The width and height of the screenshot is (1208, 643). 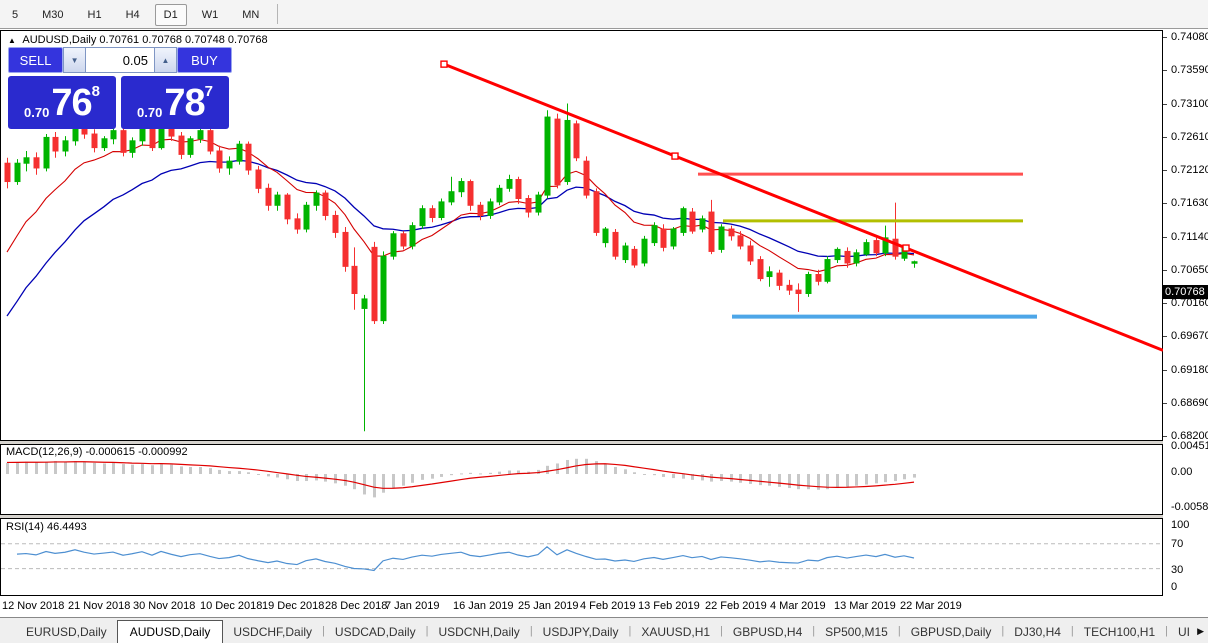 I want to click on timeframe-button-w1: W1, so click(x=210, y=15).